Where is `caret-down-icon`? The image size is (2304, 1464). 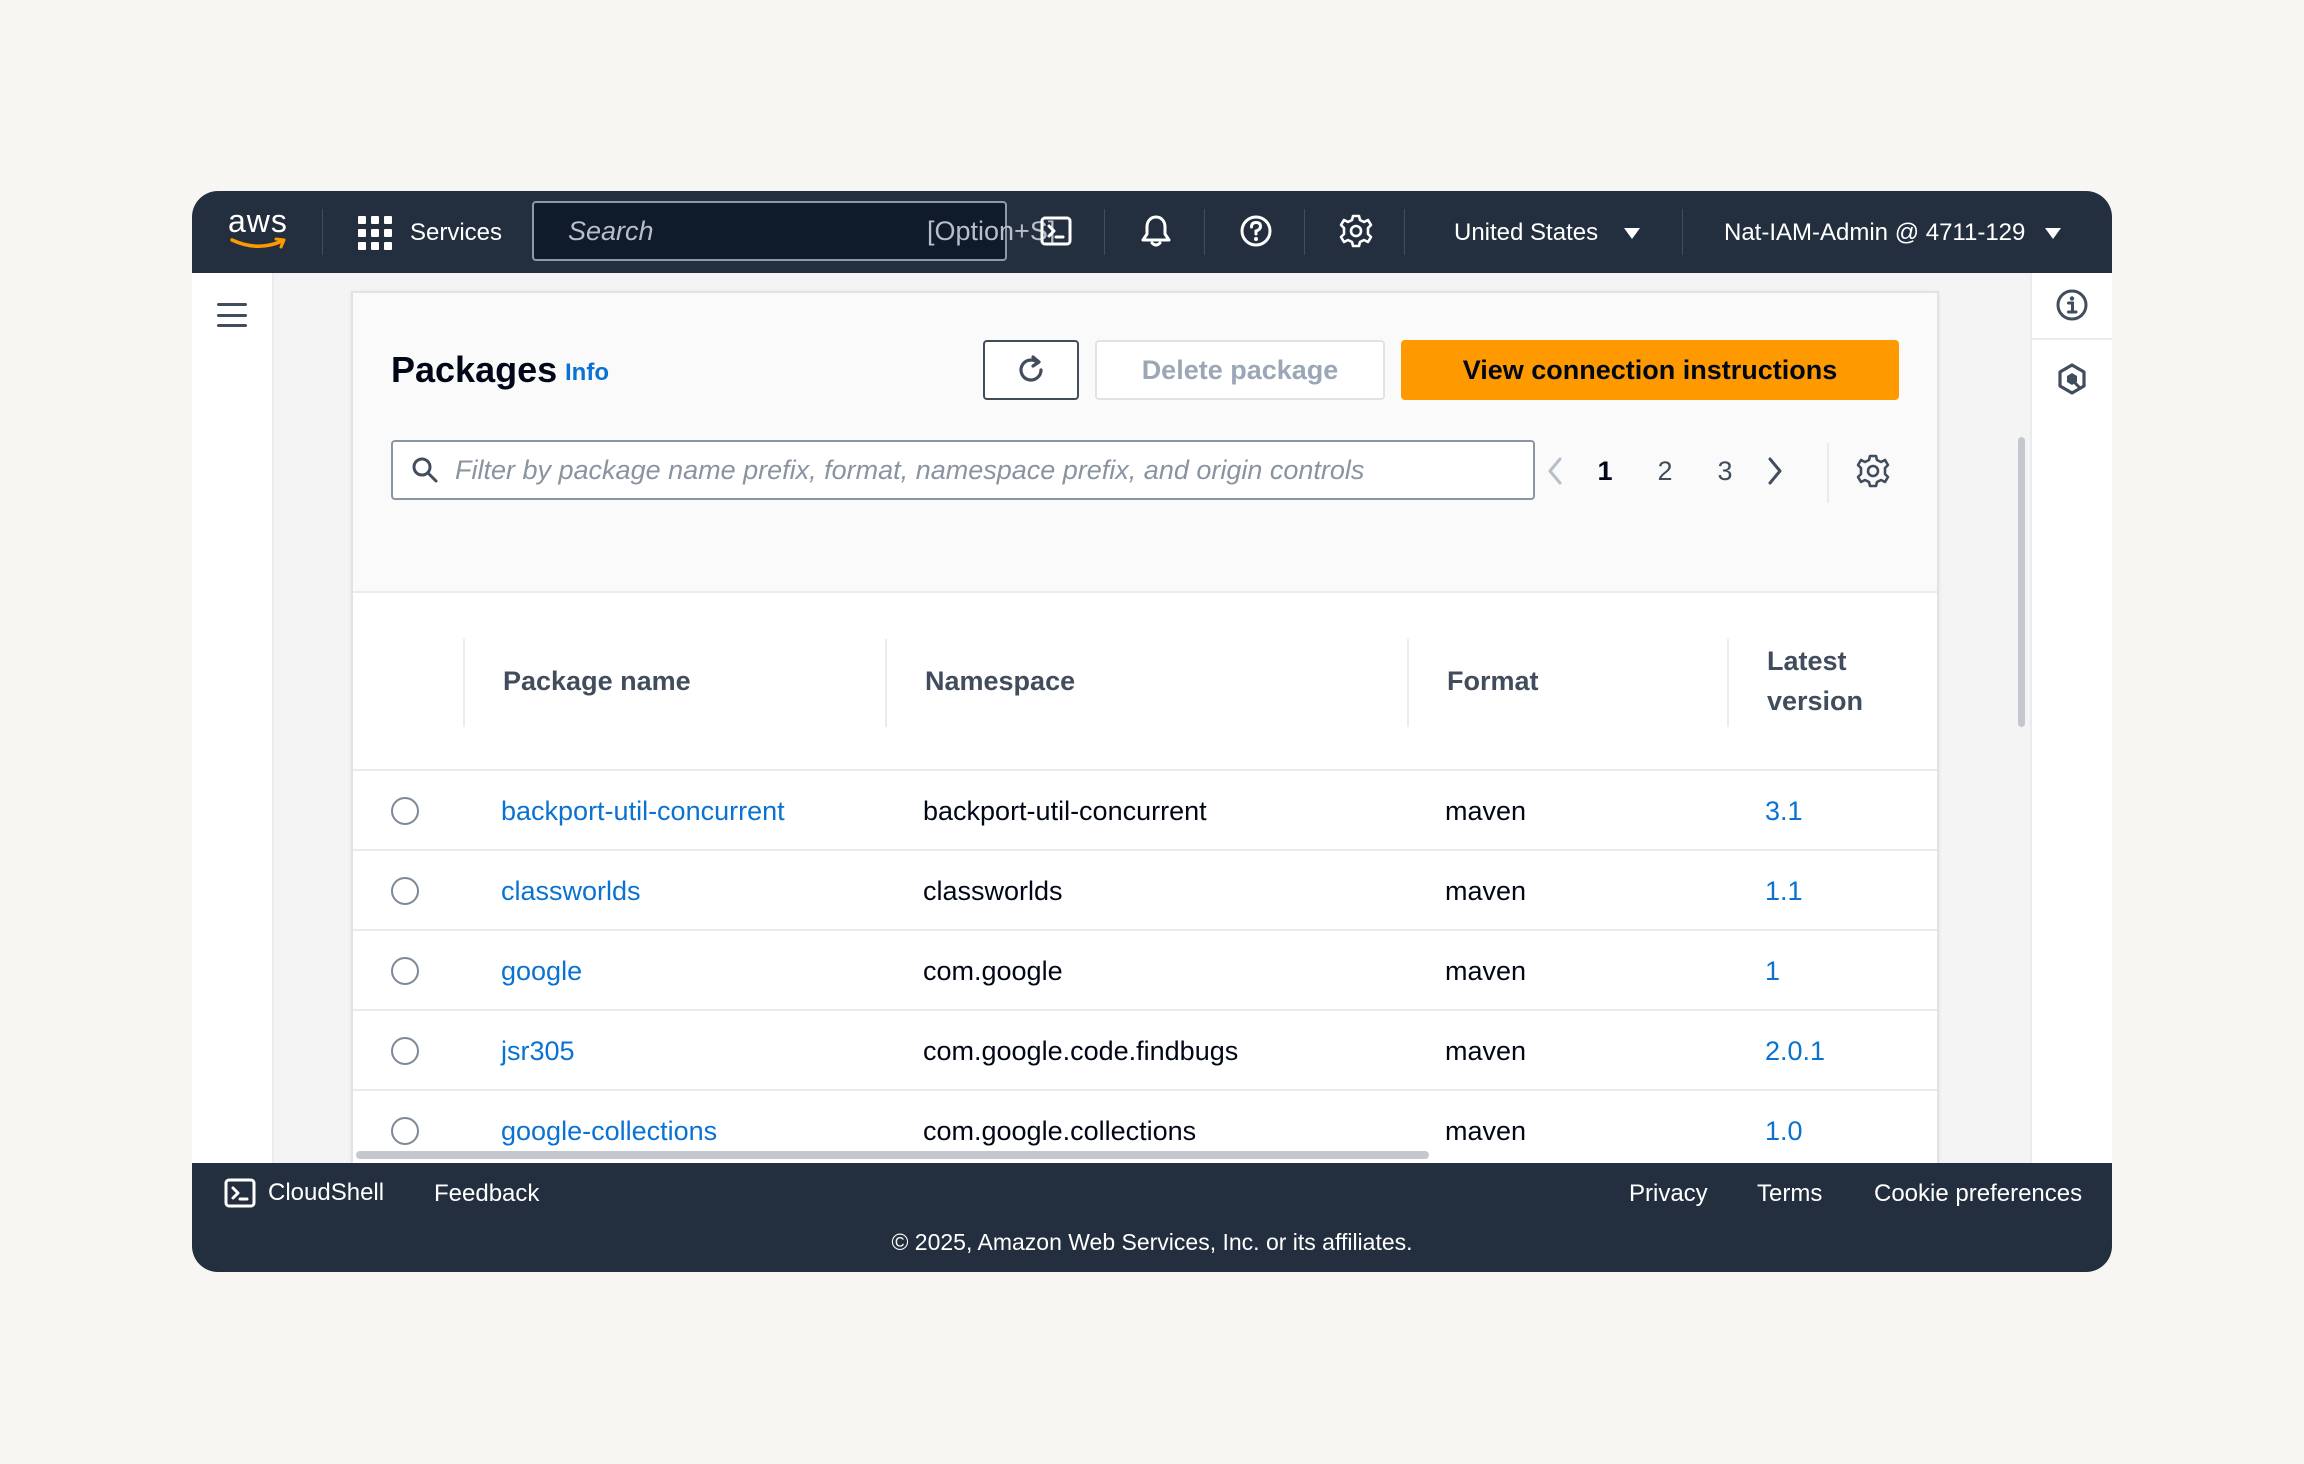 caret-down-icon is located at coordinates (2053, 233).